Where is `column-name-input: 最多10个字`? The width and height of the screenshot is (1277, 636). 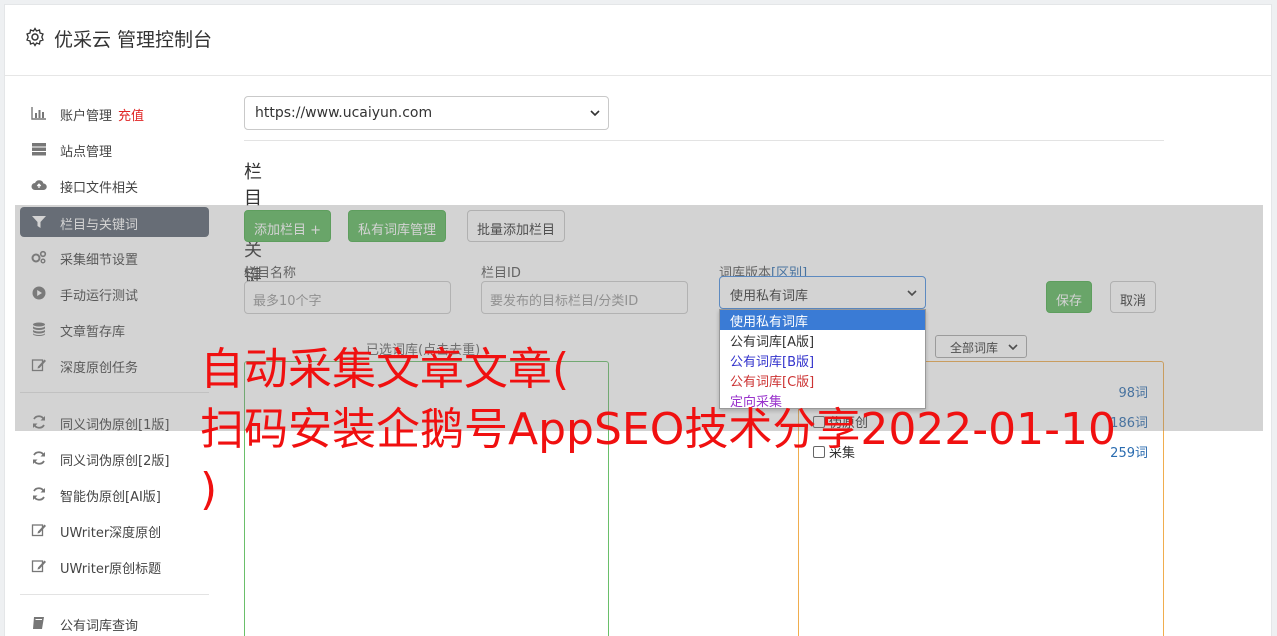 column-name-input: 最多10个字 is located at coordinates (347, 297).